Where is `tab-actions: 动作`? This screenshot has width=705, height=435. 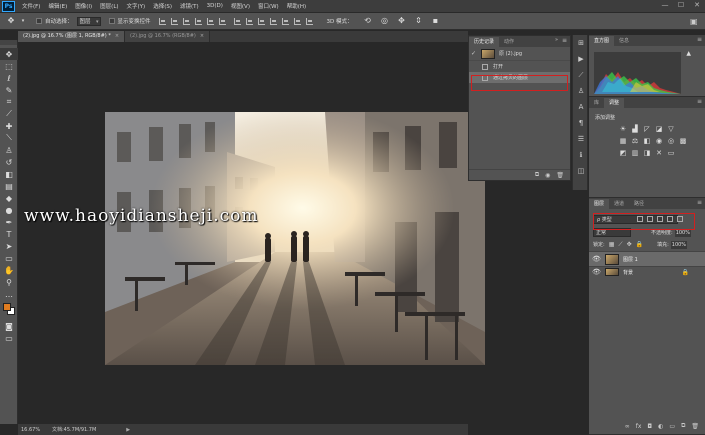
tab-actions: 动作 is located at coordinates (509, 42).